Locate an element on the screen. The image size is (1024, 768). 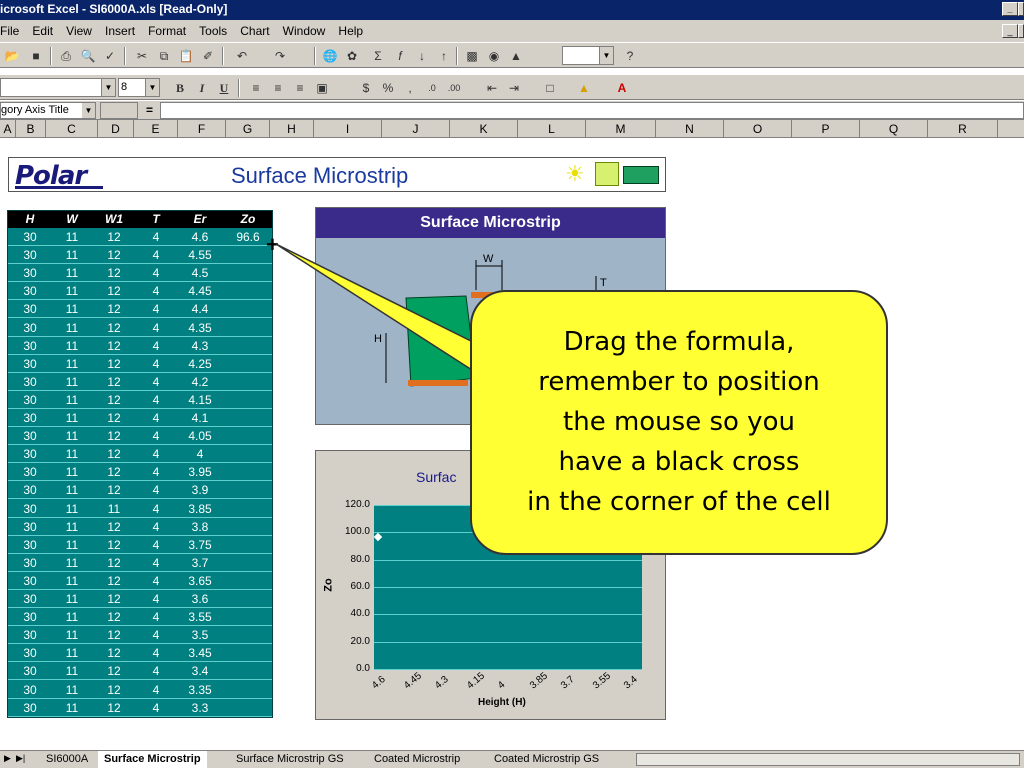
font-name-combo: ▼ is located at coordinates (58, 87).